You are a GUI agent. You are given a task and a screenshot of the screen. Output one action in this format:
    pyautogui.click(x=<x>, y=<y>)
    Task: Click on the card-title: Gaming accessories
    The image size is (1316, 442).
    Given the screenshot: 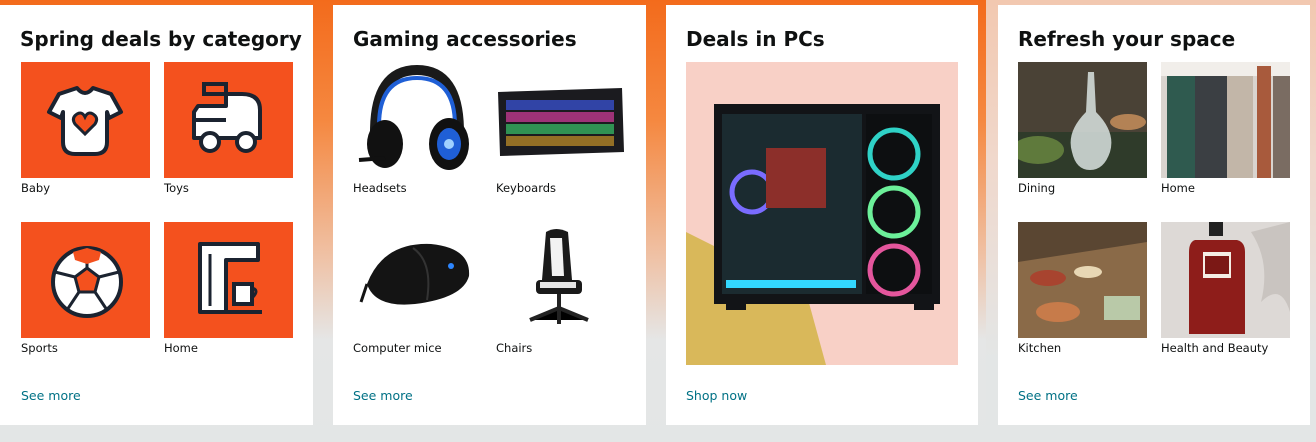 What is the action you would take?
    pyautogui.click(x=465, y=39)
    